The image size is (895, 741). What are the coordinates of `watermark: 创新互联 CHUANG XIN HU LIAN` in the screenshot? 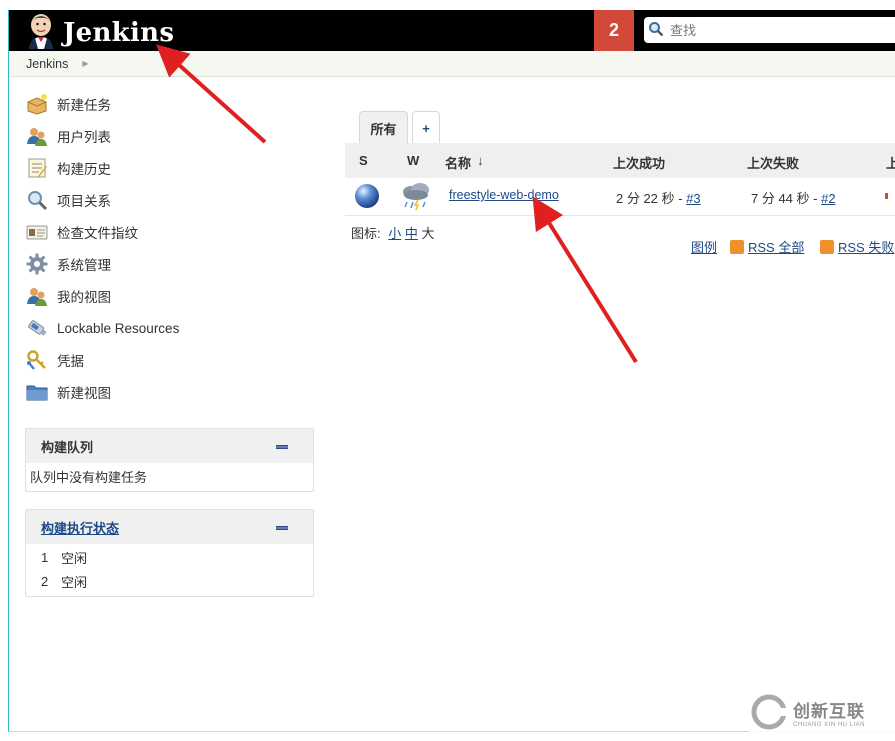 It's located at (822, 712).